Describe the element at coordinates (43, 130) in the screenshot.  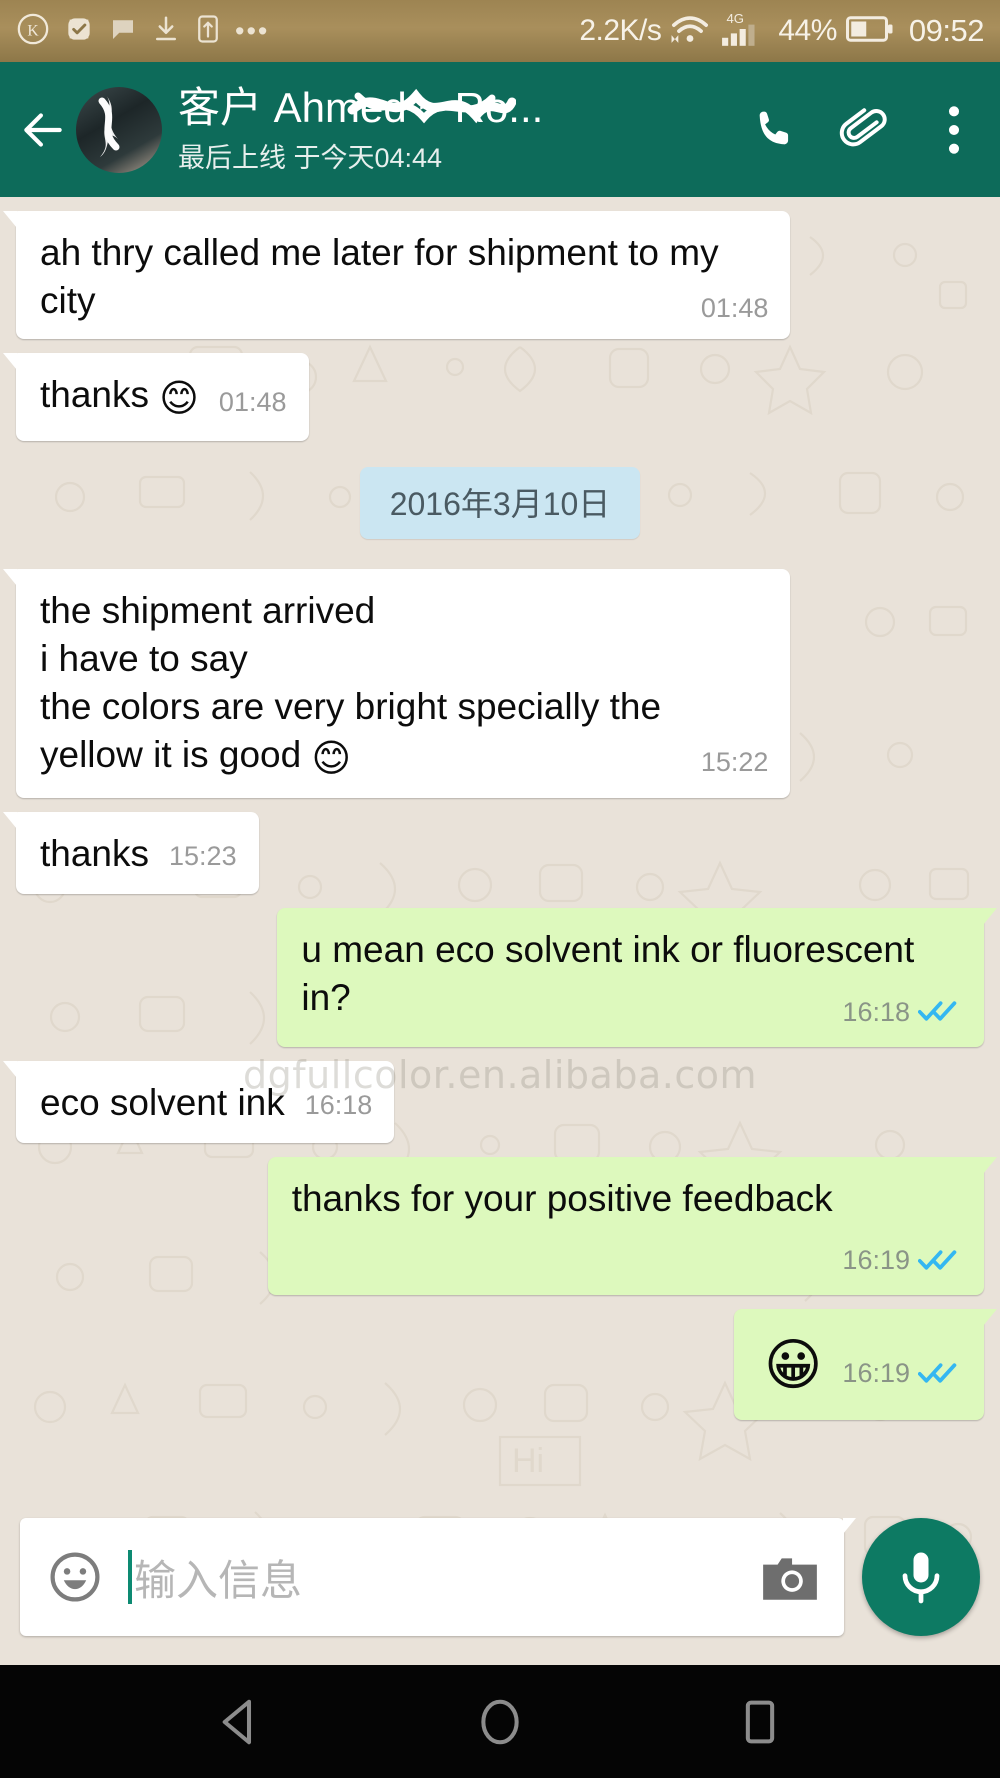
I see `back-button` at that location.